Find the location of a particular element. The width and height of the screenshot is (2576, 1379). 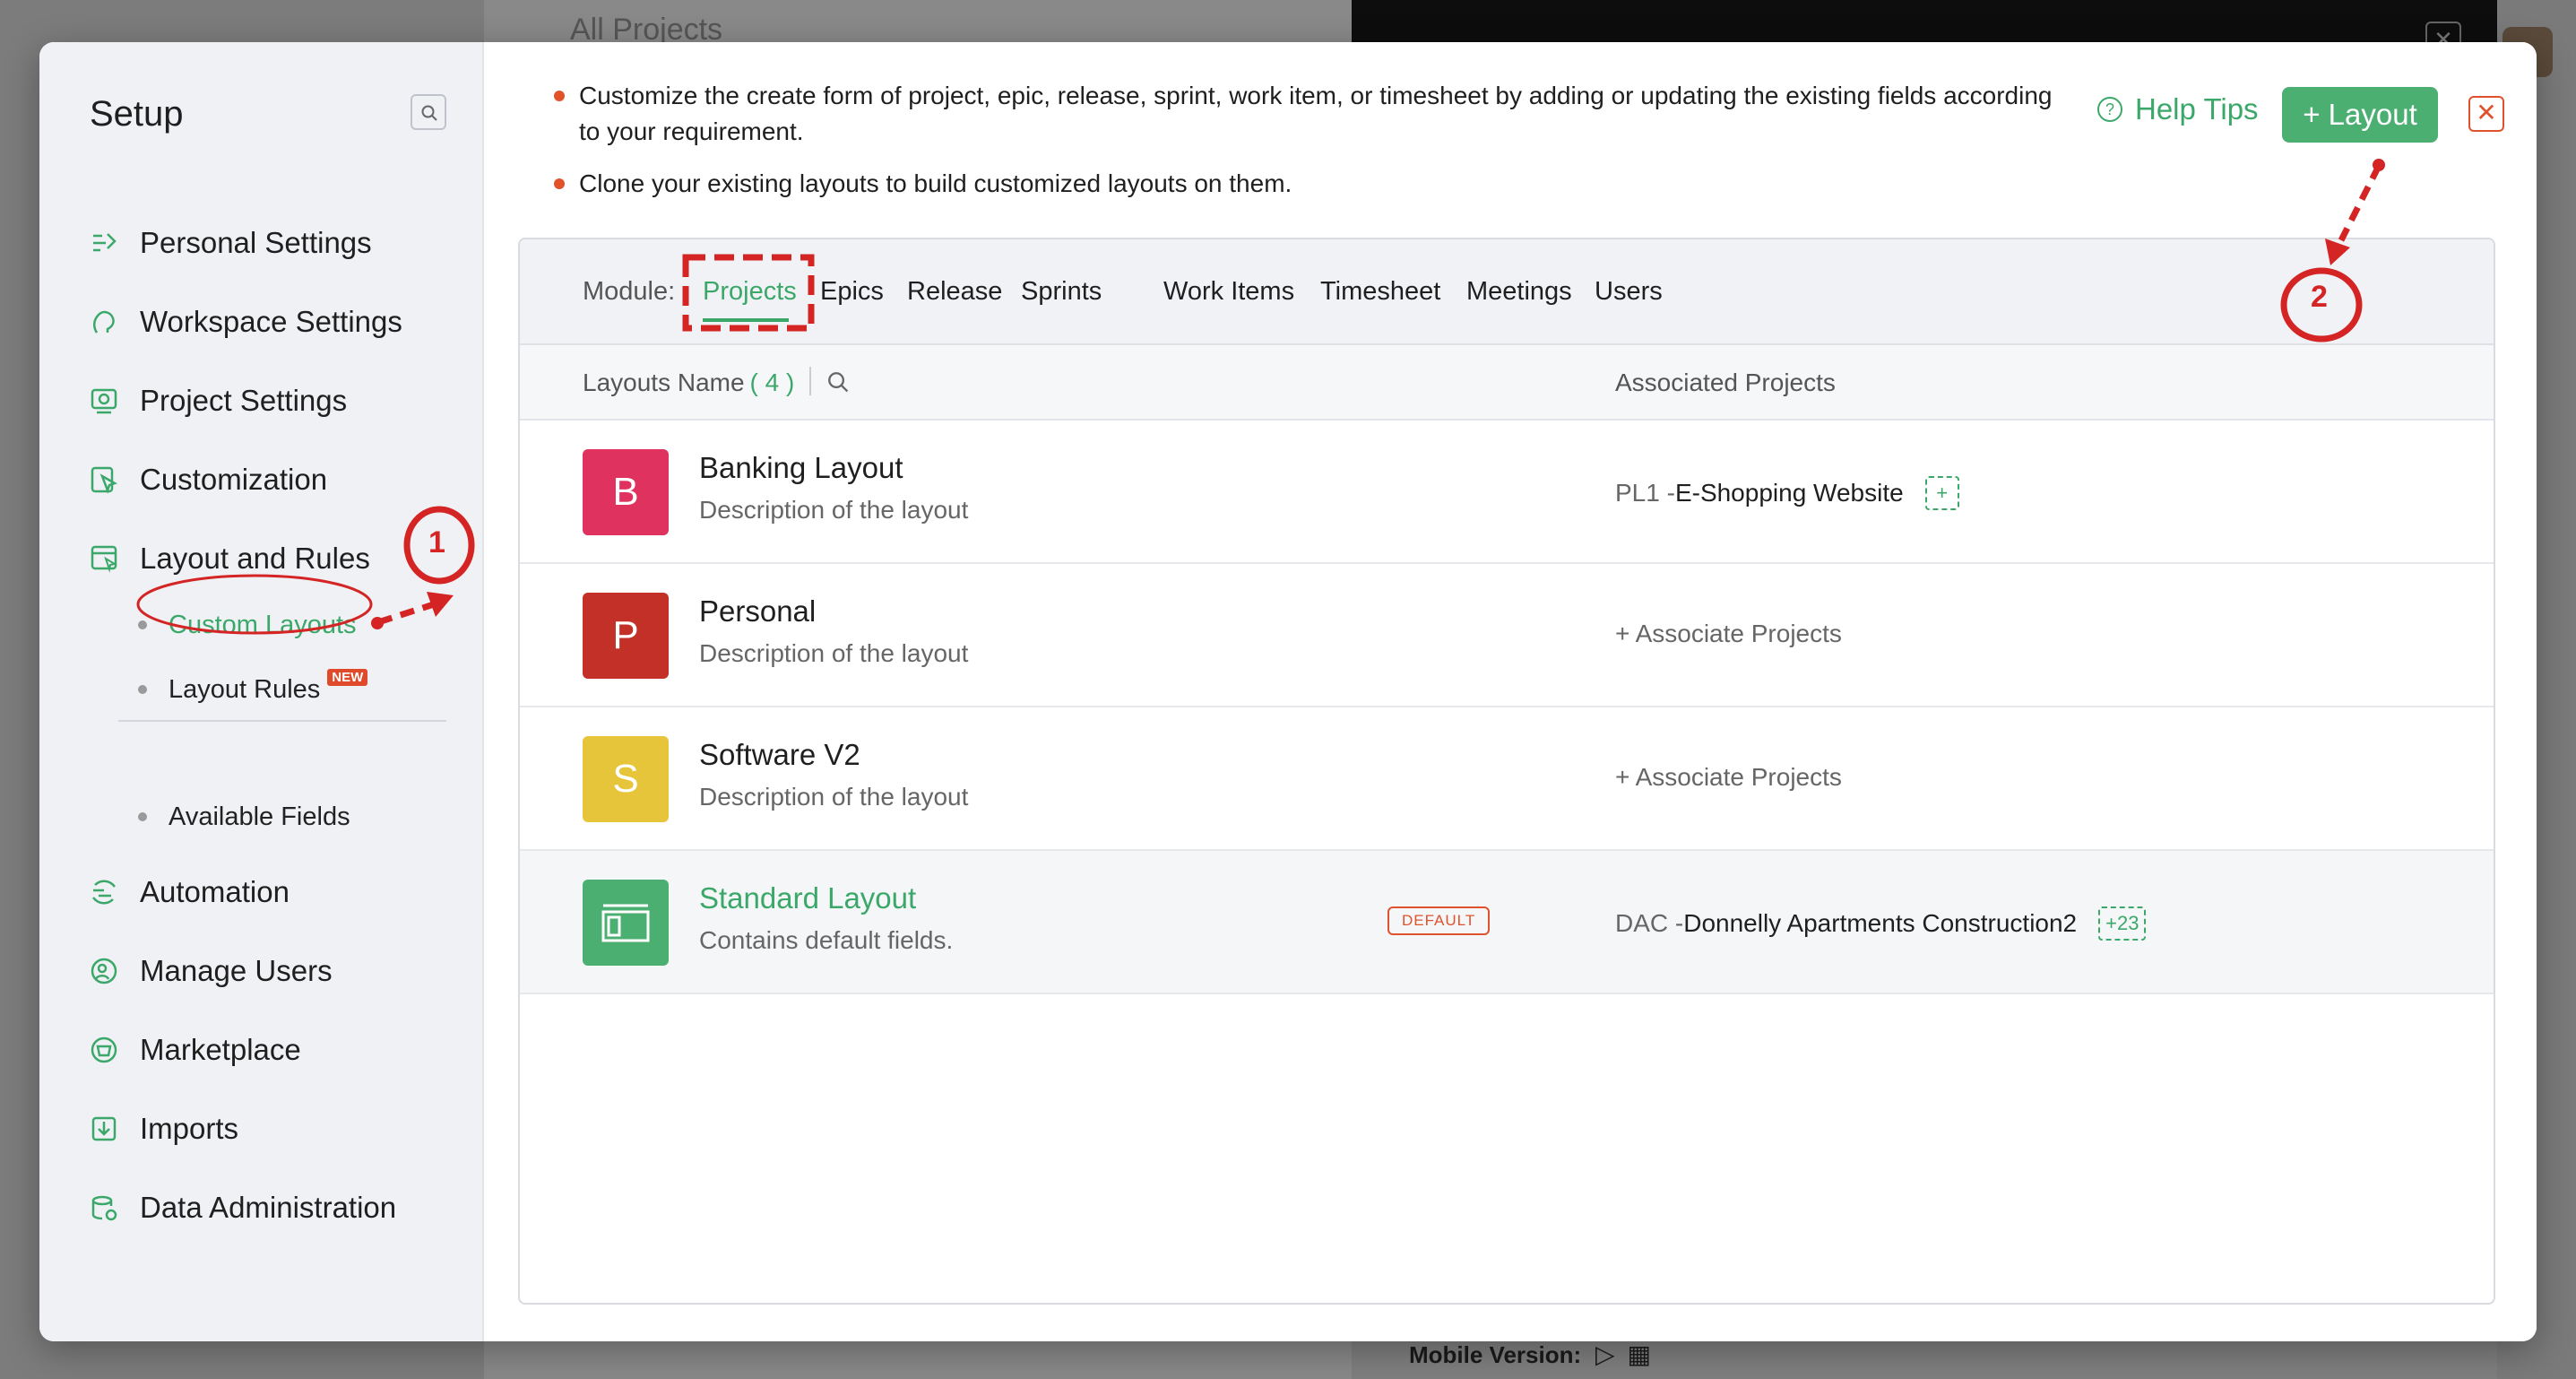

sidebar-item-label: Workspace Settings is located at coordinates (271, 322).